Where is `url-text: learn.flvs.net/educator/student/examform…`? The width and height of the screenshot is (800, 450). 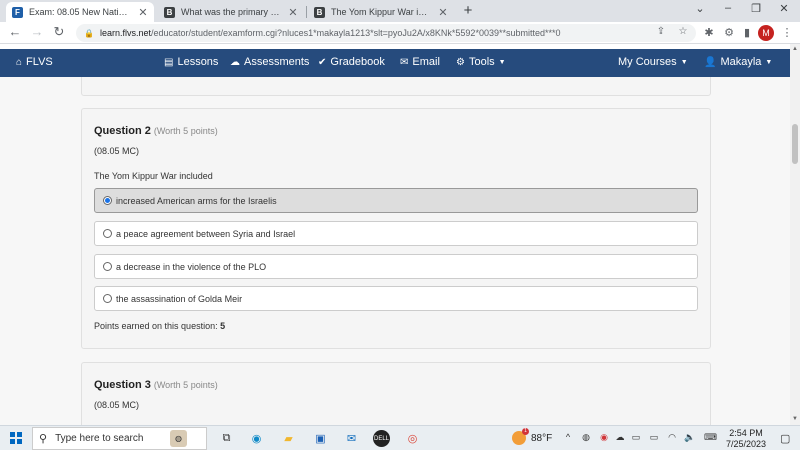
url-text: learn.flvs.net/educator/student/examform… is located at coordinates (398, 33).